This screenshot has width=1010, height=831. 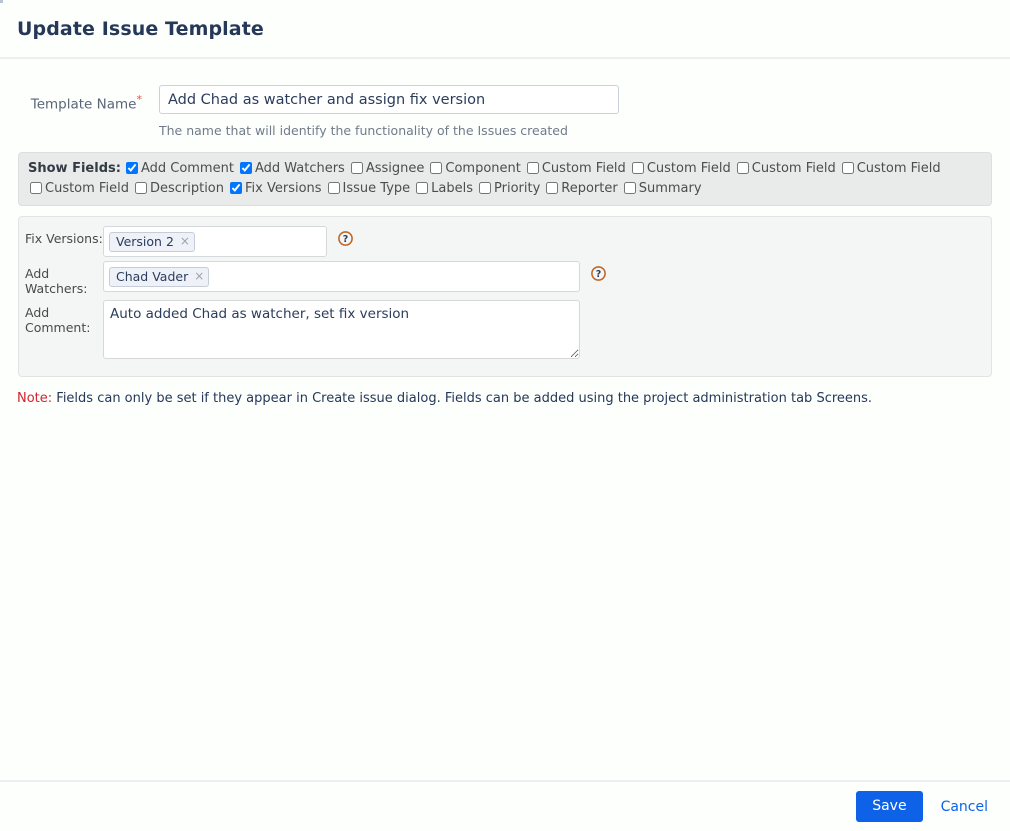 I want to click on show-field-label-9: Description, so click(x=187, y=188).